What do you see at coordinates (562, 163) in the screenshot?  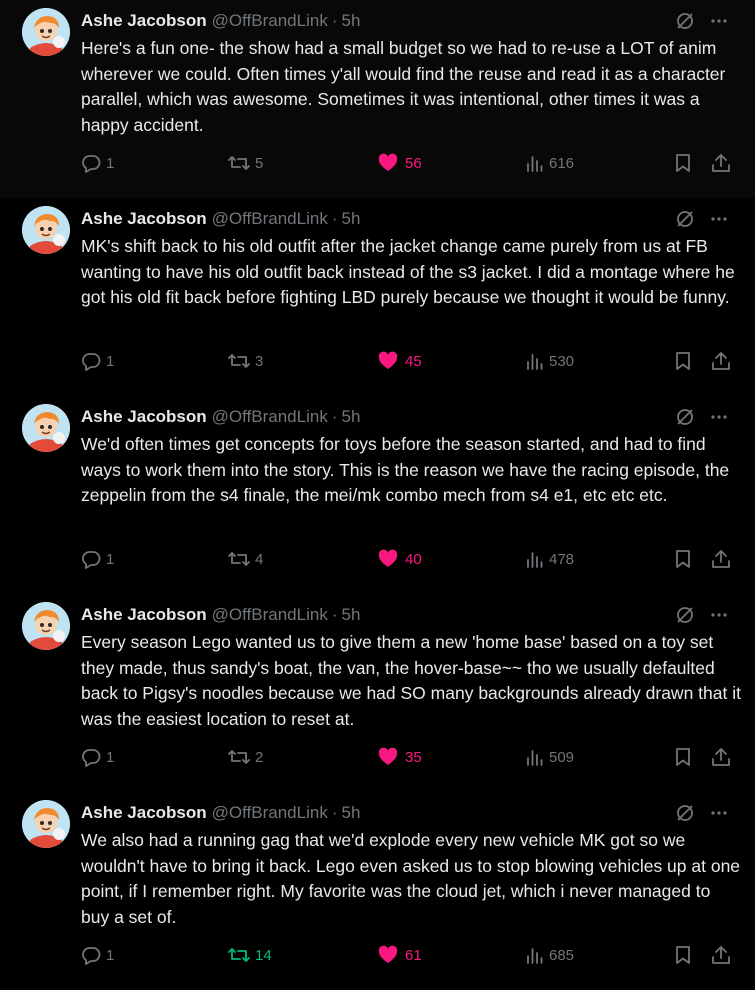 I see `views-count: 616` at bounding box center [562, 163].